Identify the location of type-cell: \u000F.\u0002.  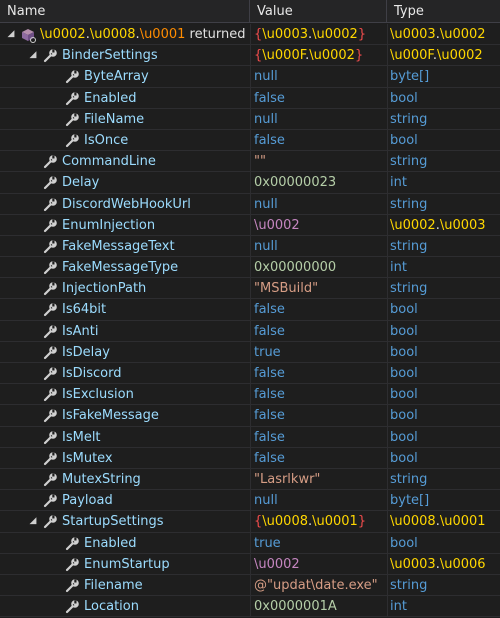
(444, 55).